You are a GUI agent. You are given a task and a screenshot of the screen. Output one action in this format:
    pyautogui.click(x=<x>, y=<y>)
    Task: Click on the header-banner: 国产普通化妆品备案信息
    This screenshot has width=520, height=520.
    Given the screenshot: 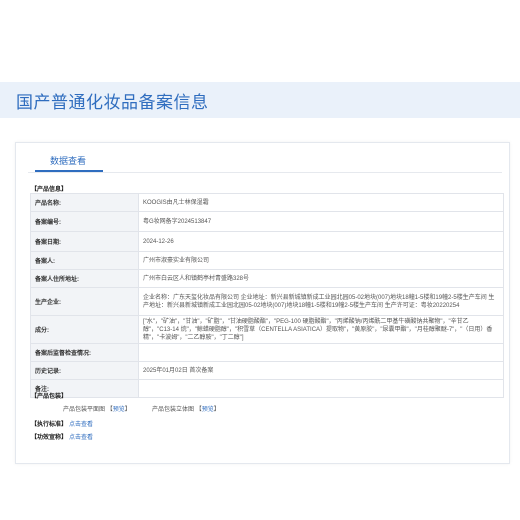 What is the action you would take?
    pyautogui.click(x=260, y=100)
    